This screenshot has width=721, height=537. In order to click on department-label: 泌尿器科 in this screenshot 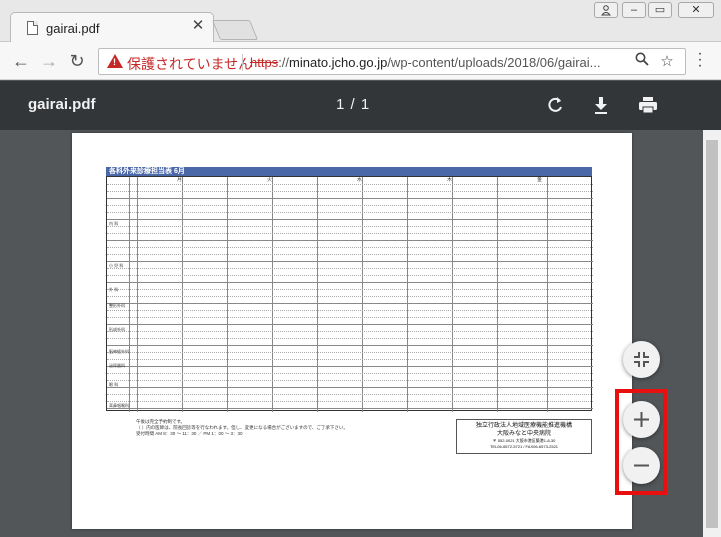, I will do `click(117, 365)`.